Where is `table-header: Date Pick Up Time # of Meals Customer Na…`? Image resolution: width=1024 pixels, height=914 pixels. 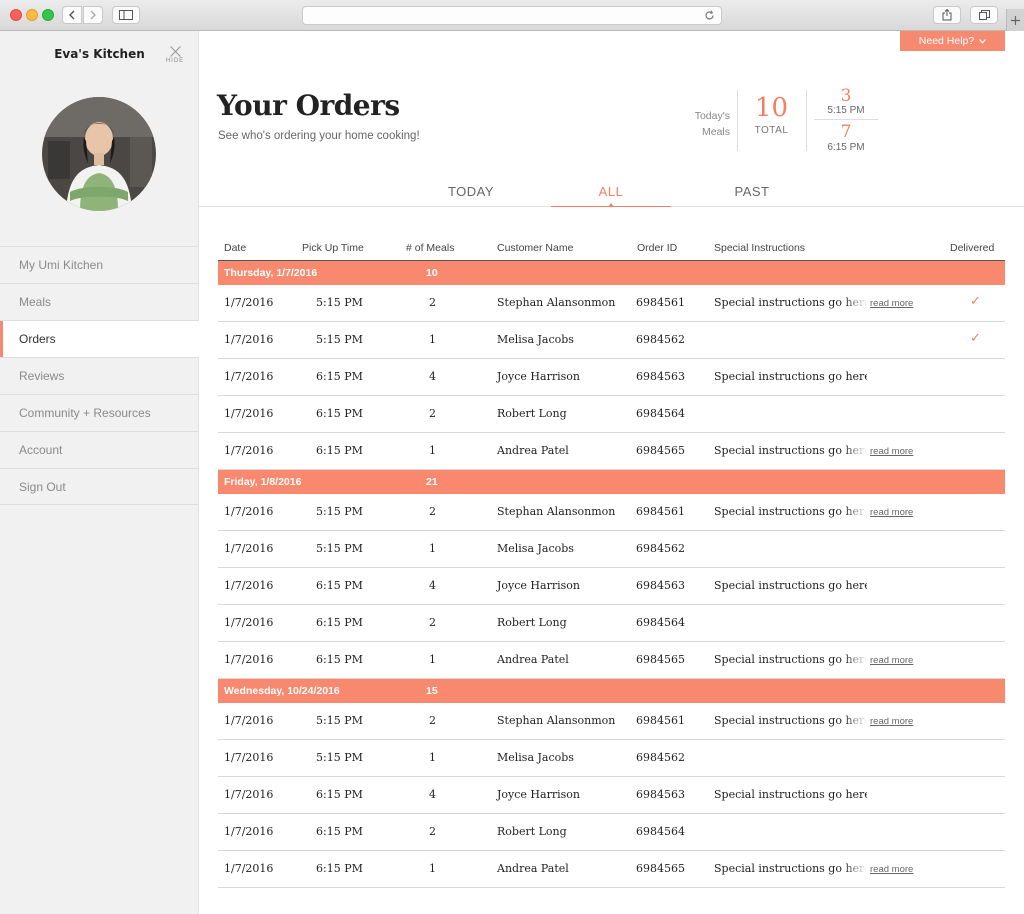
table-header: Date Pick Up Time # of Meals Customer Na… is located at coordinates (611, 249).